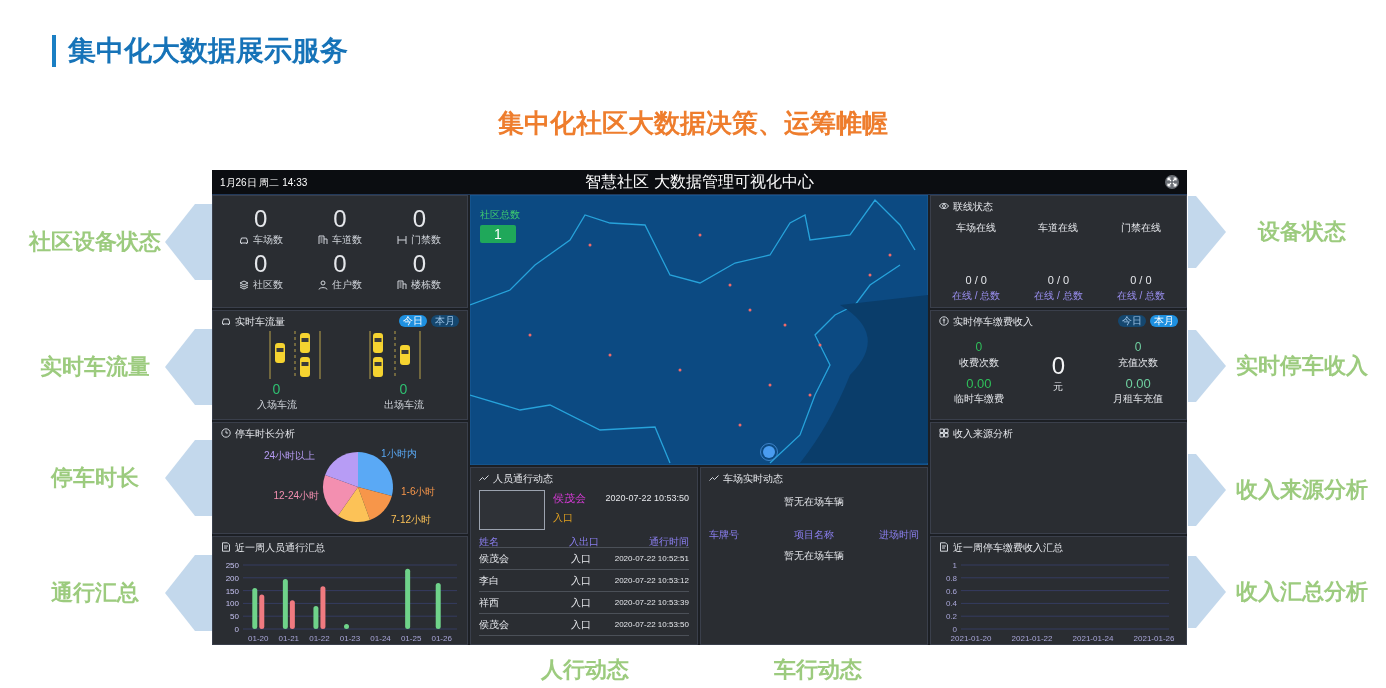 The height and width of the screenshot is (688, 1386). What do you see at coordinates (1138, 383) in the screenshot?
I see `stat-value: 0.00` at bounding box center [1138, 383].